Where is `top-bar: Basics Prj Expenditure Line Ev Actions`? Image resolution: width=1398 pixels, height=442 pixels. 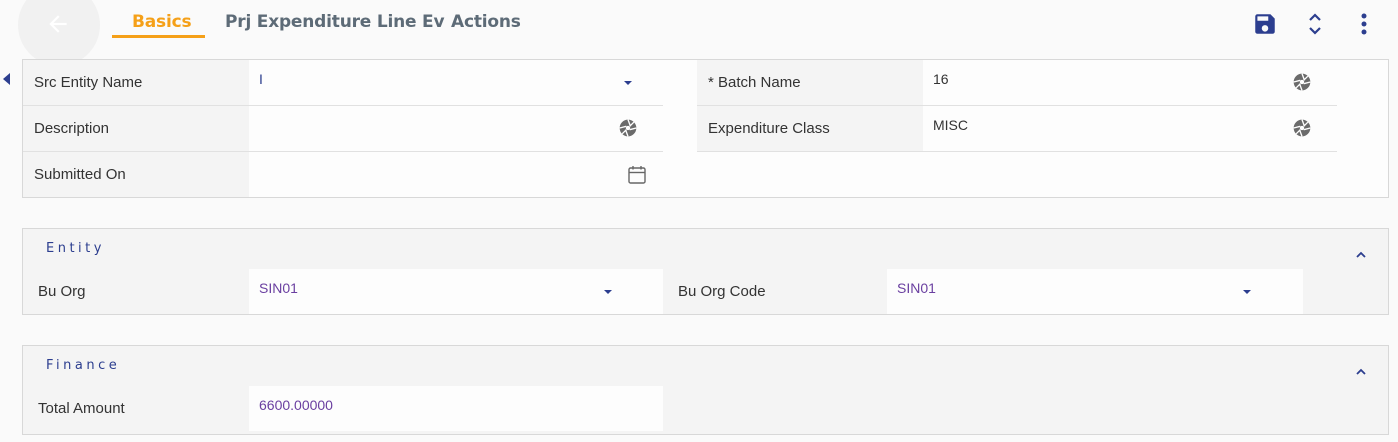
top-bar: Basics Prj Expenditure Line Ev Actions is located at coordinates (699, 33).